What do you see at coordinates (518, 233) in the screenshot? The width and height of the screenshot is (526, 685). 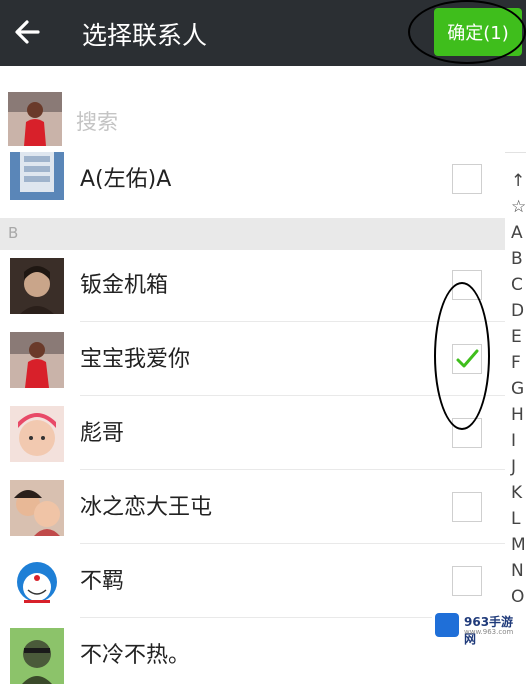 I see `index-letter: A` at bounding box center [518, 233].